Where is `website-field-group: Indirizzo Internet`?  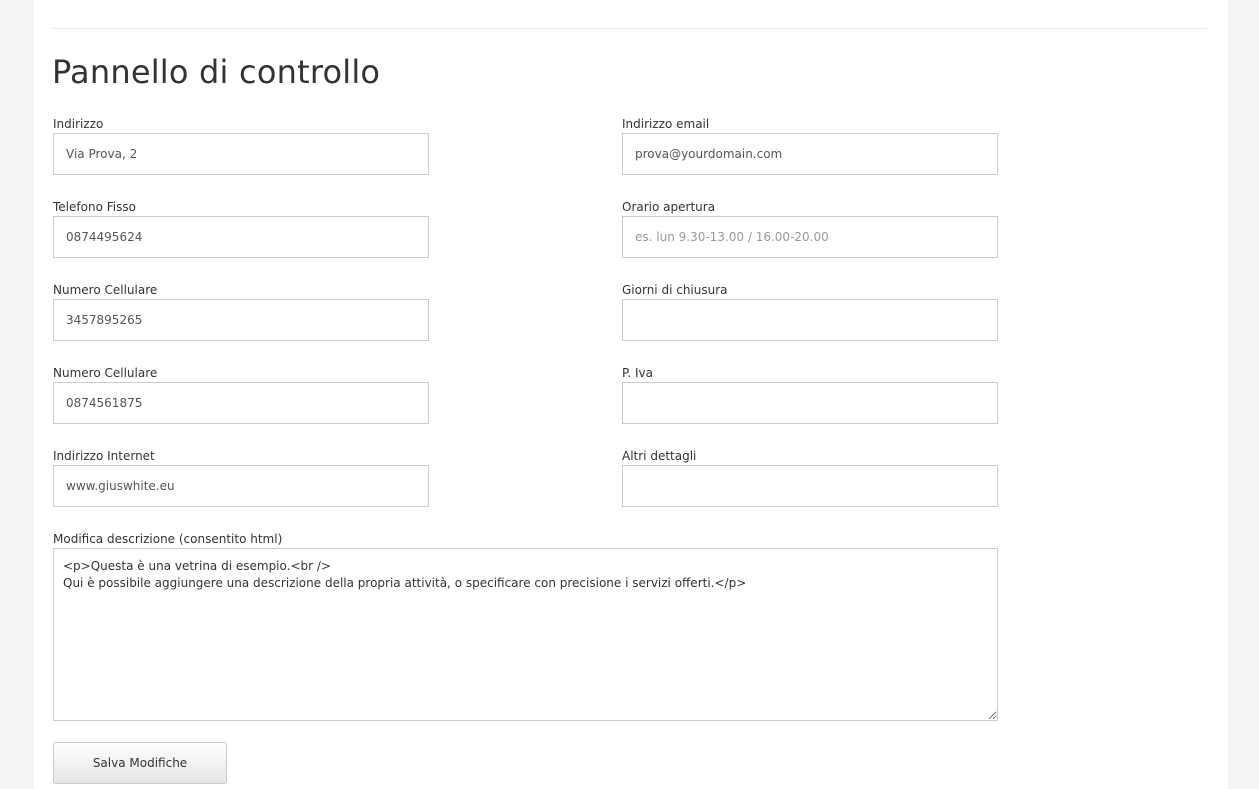
website-field-group: Indirizzo Internet is located at coordinates (241, 477).